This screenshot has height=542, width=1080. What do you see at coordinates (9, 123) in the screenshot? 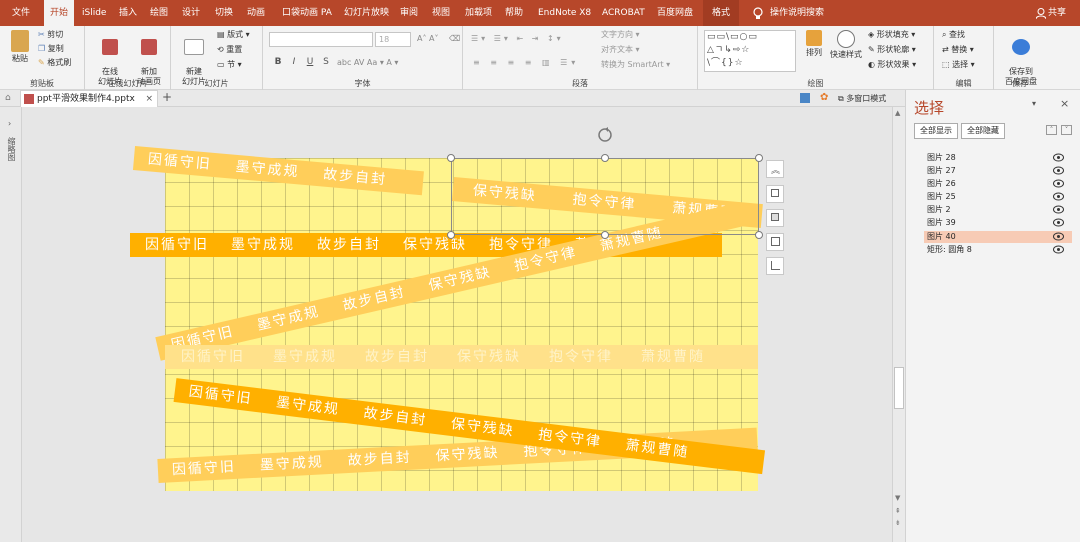
I see `expand-chevron-icon: ›` at bounding box center [9, 123].